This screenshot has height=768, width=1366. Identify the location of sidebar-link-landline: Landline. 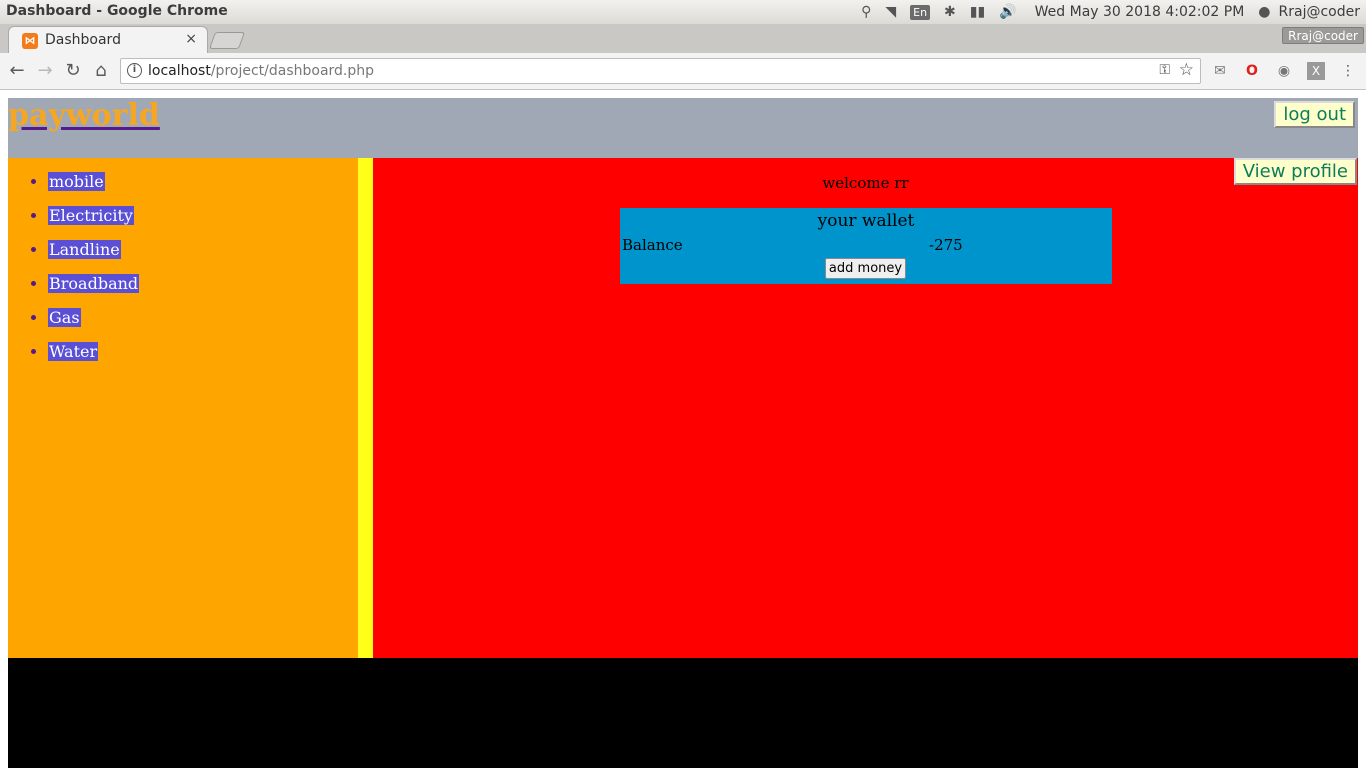
(84, 249).